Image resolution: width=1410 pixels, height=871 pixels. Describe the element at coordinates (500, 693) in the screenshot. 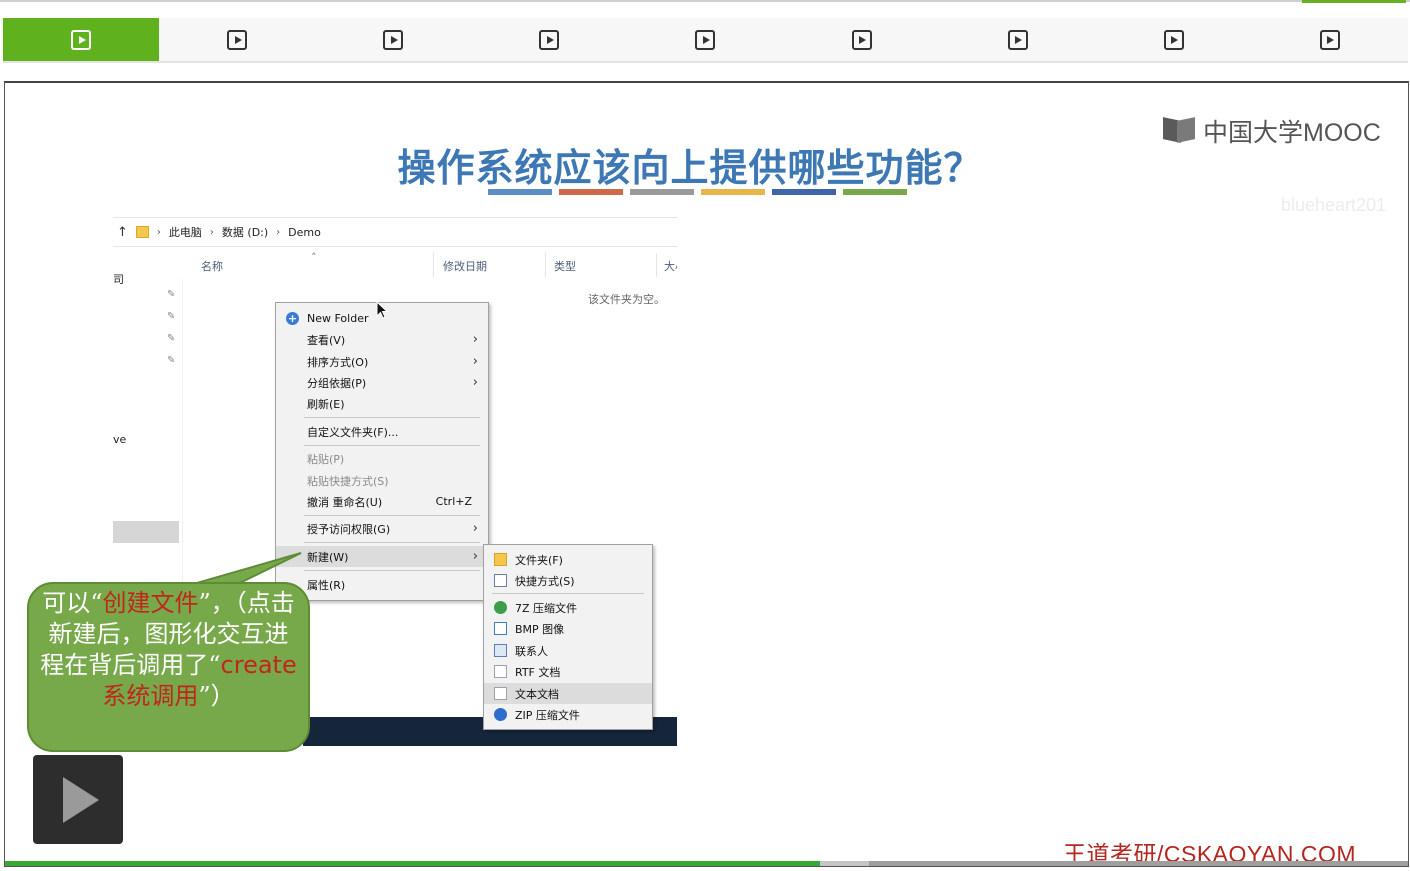

I see `text-document-icon` at that location.